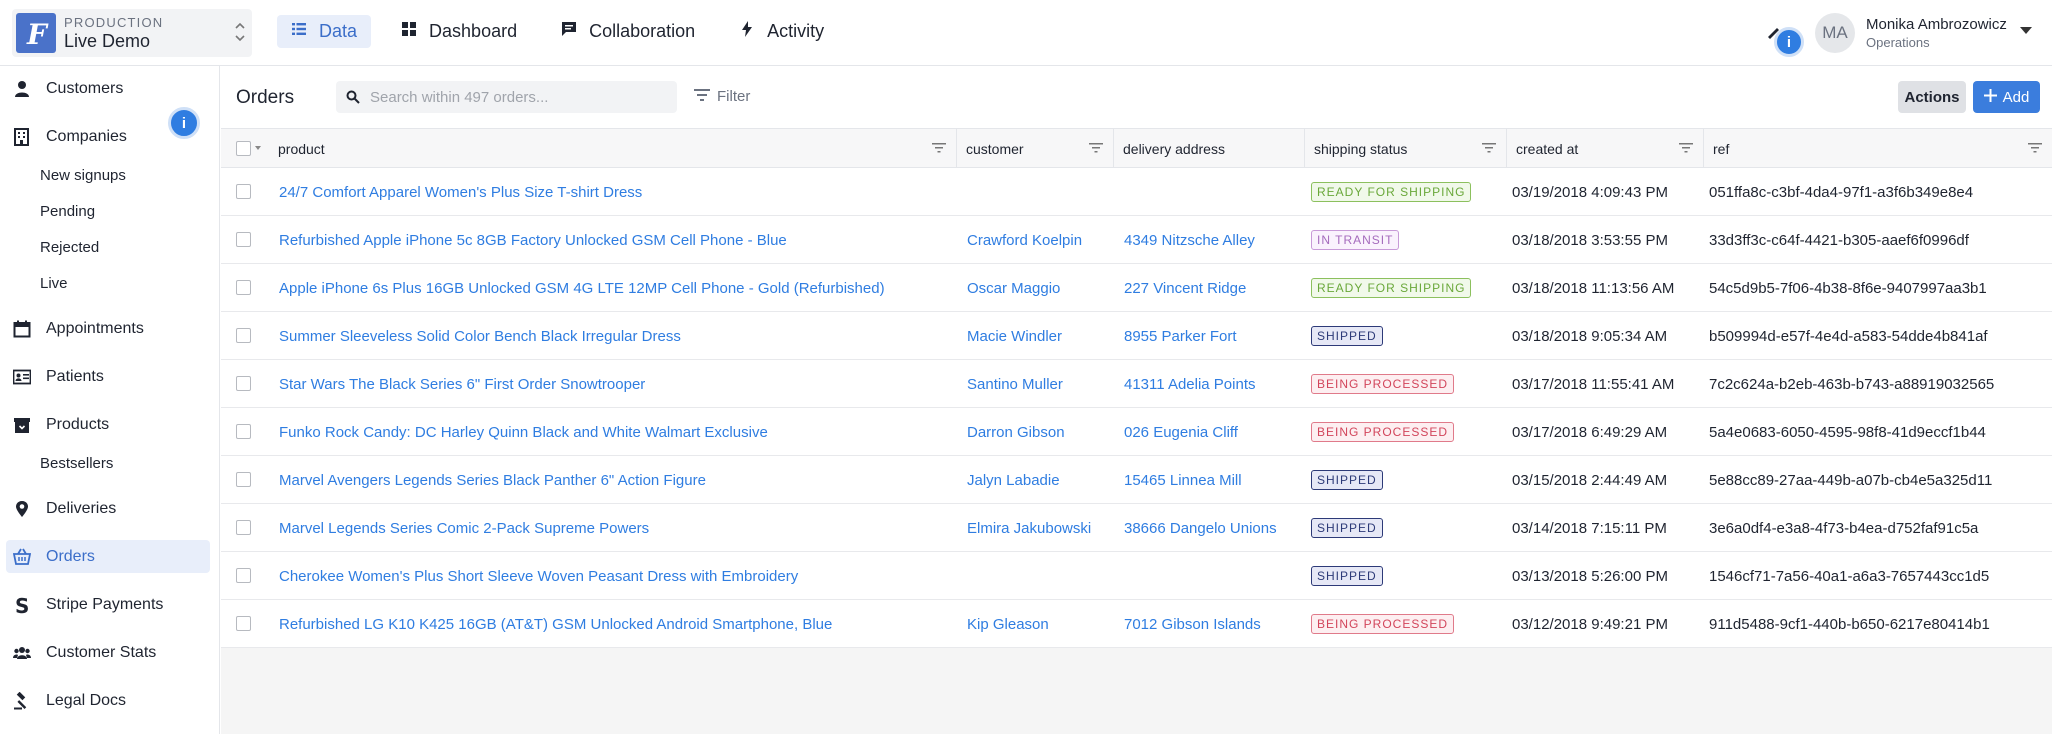 Image resolution: width=2052 pixels, height=734 pixels. I want to click on customer-link: Macie Windler, so click(1037, 336).